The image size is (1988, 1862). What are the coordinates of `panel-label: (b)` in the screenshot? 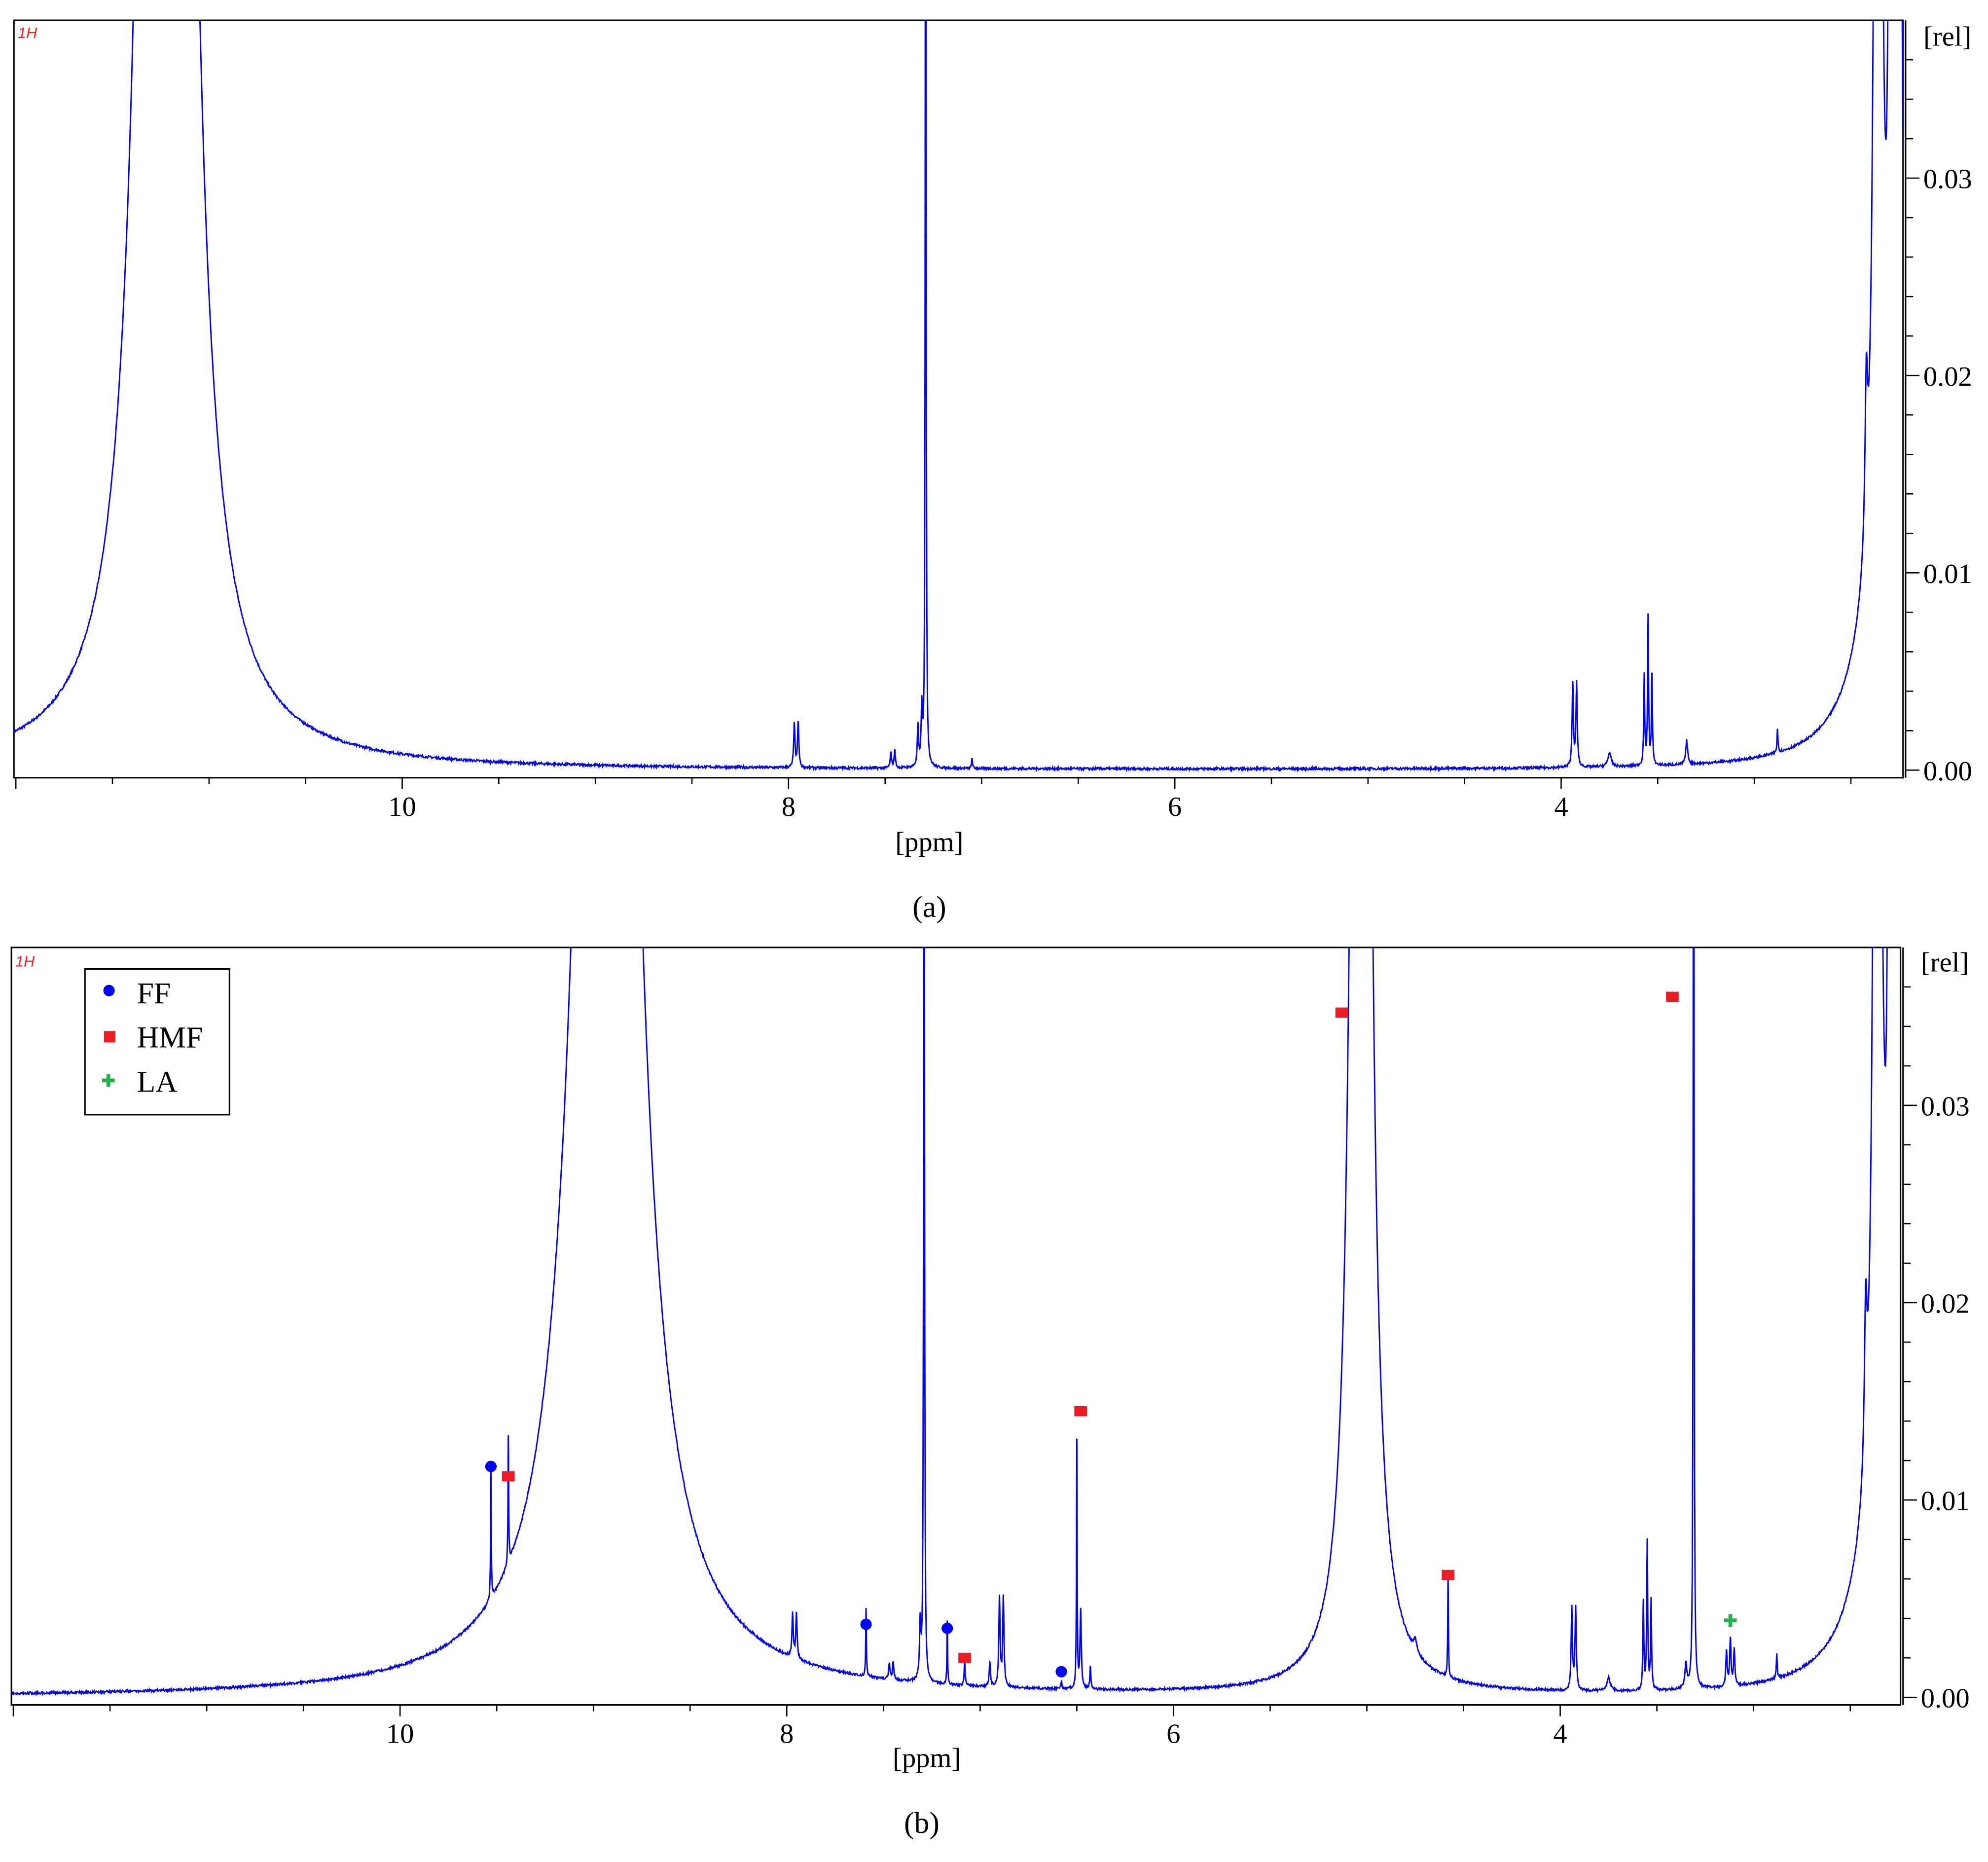 It's located at (922, 1823).